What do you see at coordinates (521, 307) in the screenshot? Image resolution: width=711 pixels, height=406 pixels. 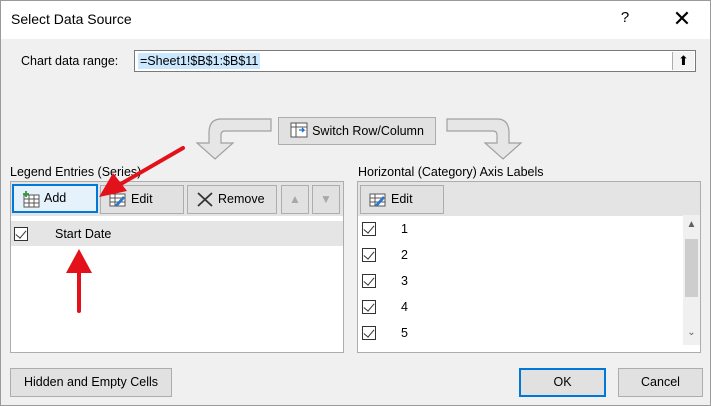 I see `axis-item-4: 4` at bounding box center [521, 307].